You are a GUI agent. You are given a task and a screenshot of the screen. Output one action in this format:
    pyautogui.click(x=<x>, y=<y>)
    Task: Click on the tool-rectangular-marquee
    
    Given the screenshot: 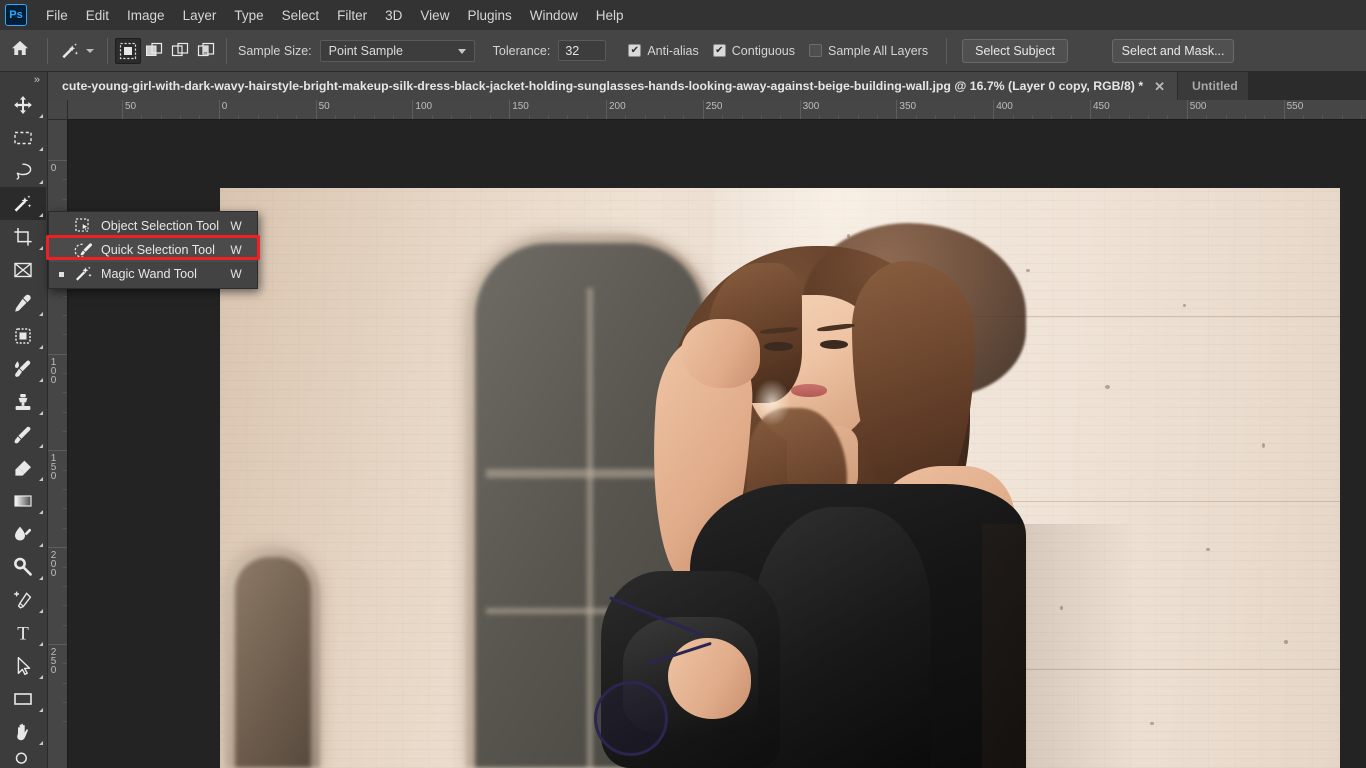 What is the action you would take?
    pyautogui.click(x=23, y=137)
    